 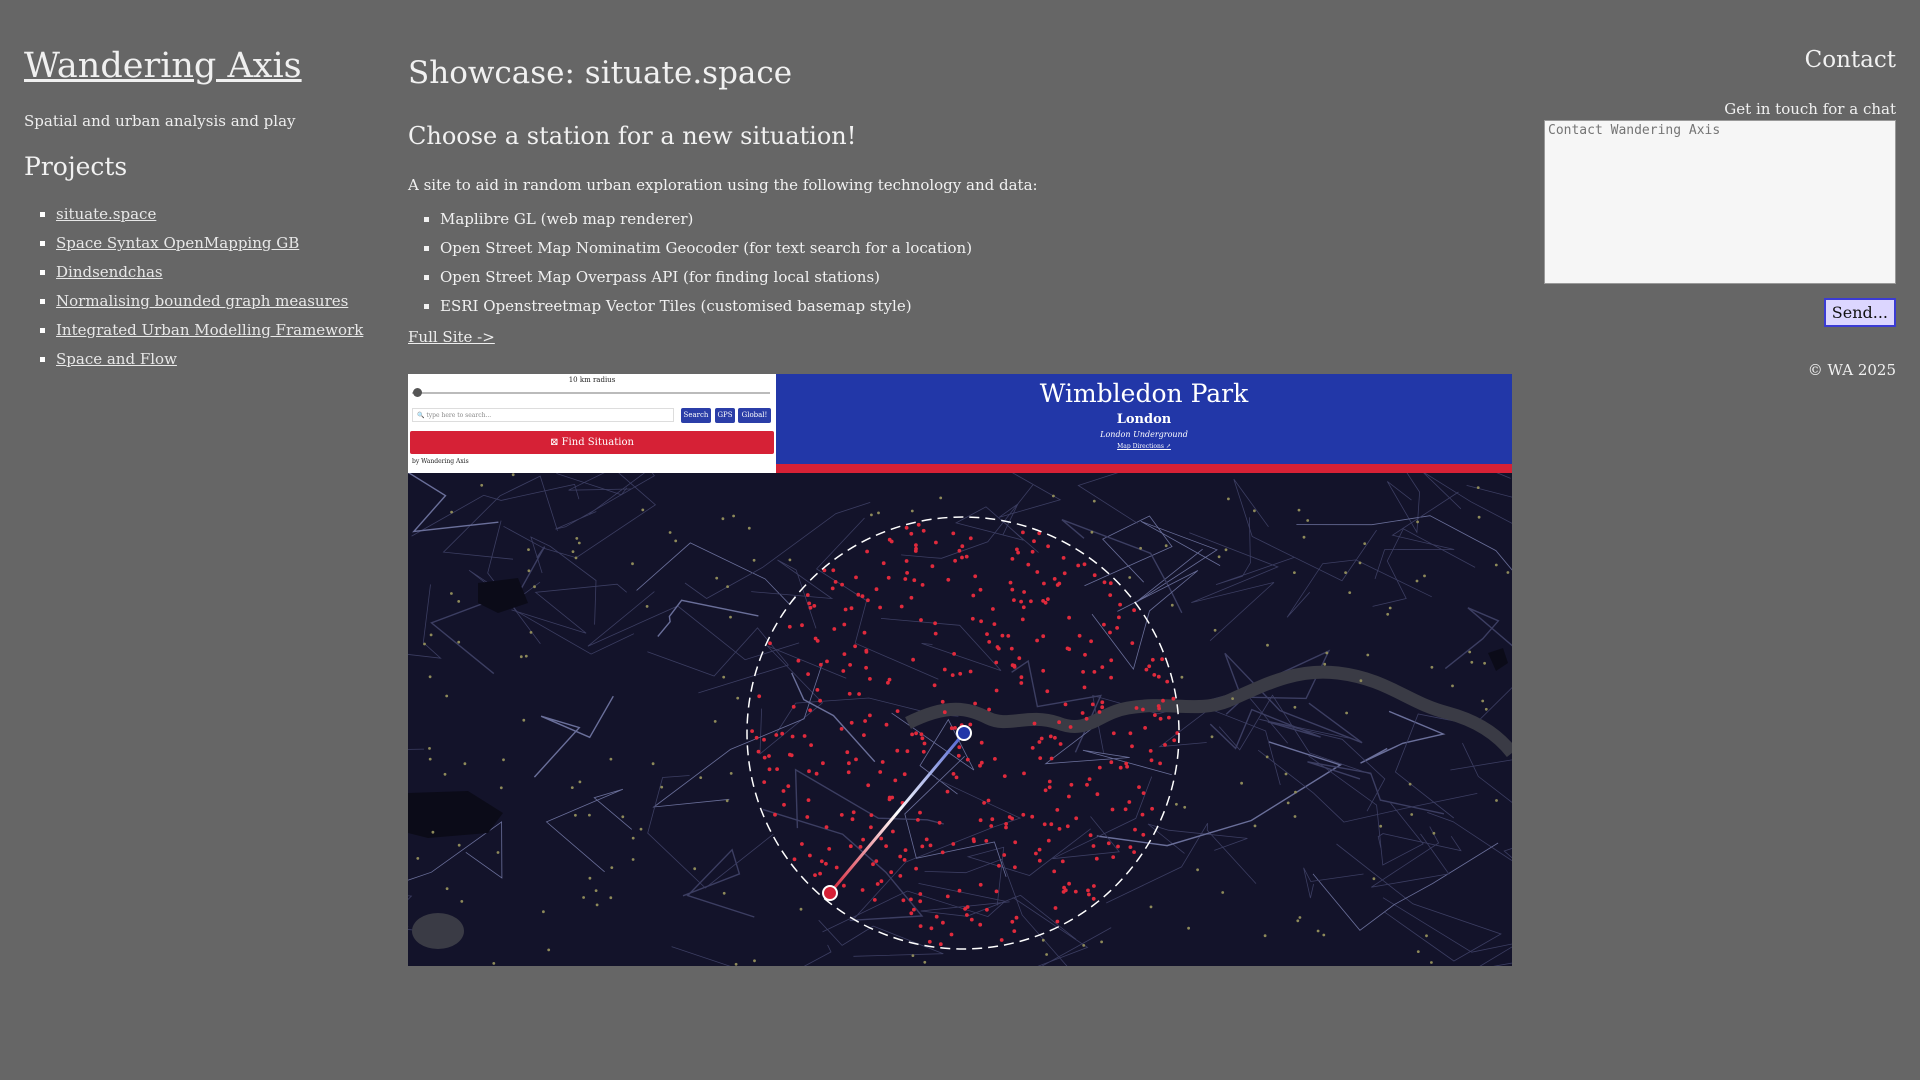 What do you see at coordinates (1144, 434) in the screenshot?
I see `station-network: London Underground` at bounding box center [1144, 434].